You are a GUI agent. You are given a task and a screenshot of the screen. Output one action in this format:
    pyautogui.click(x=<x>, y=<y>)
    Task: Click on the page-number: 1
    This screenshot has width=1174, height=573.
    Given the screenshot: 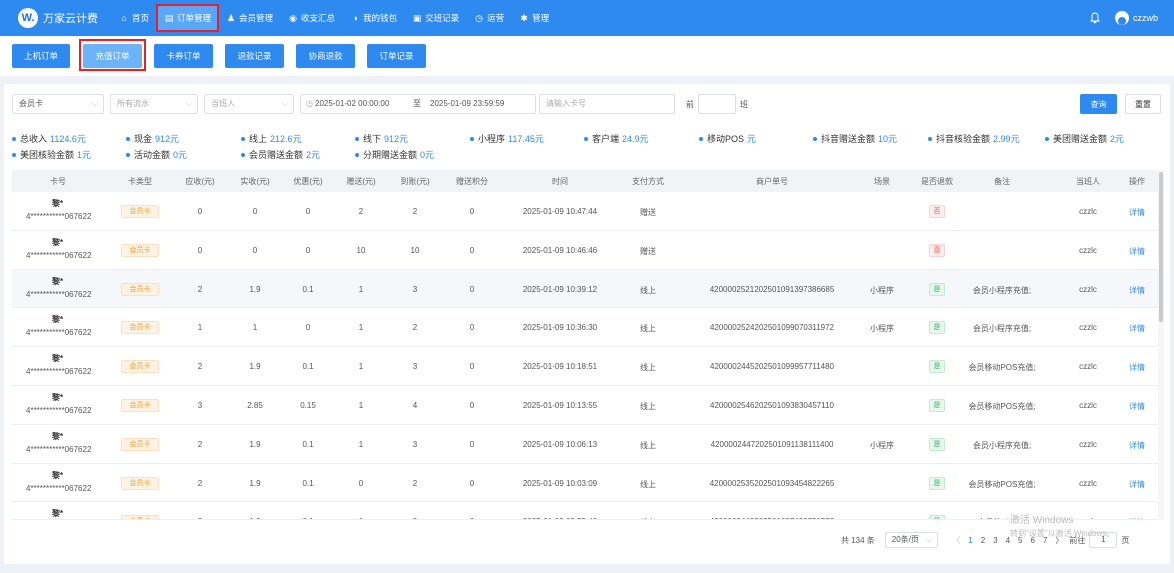 What is the action you would take?
    pyautogui.click(x=970, y=540)
    